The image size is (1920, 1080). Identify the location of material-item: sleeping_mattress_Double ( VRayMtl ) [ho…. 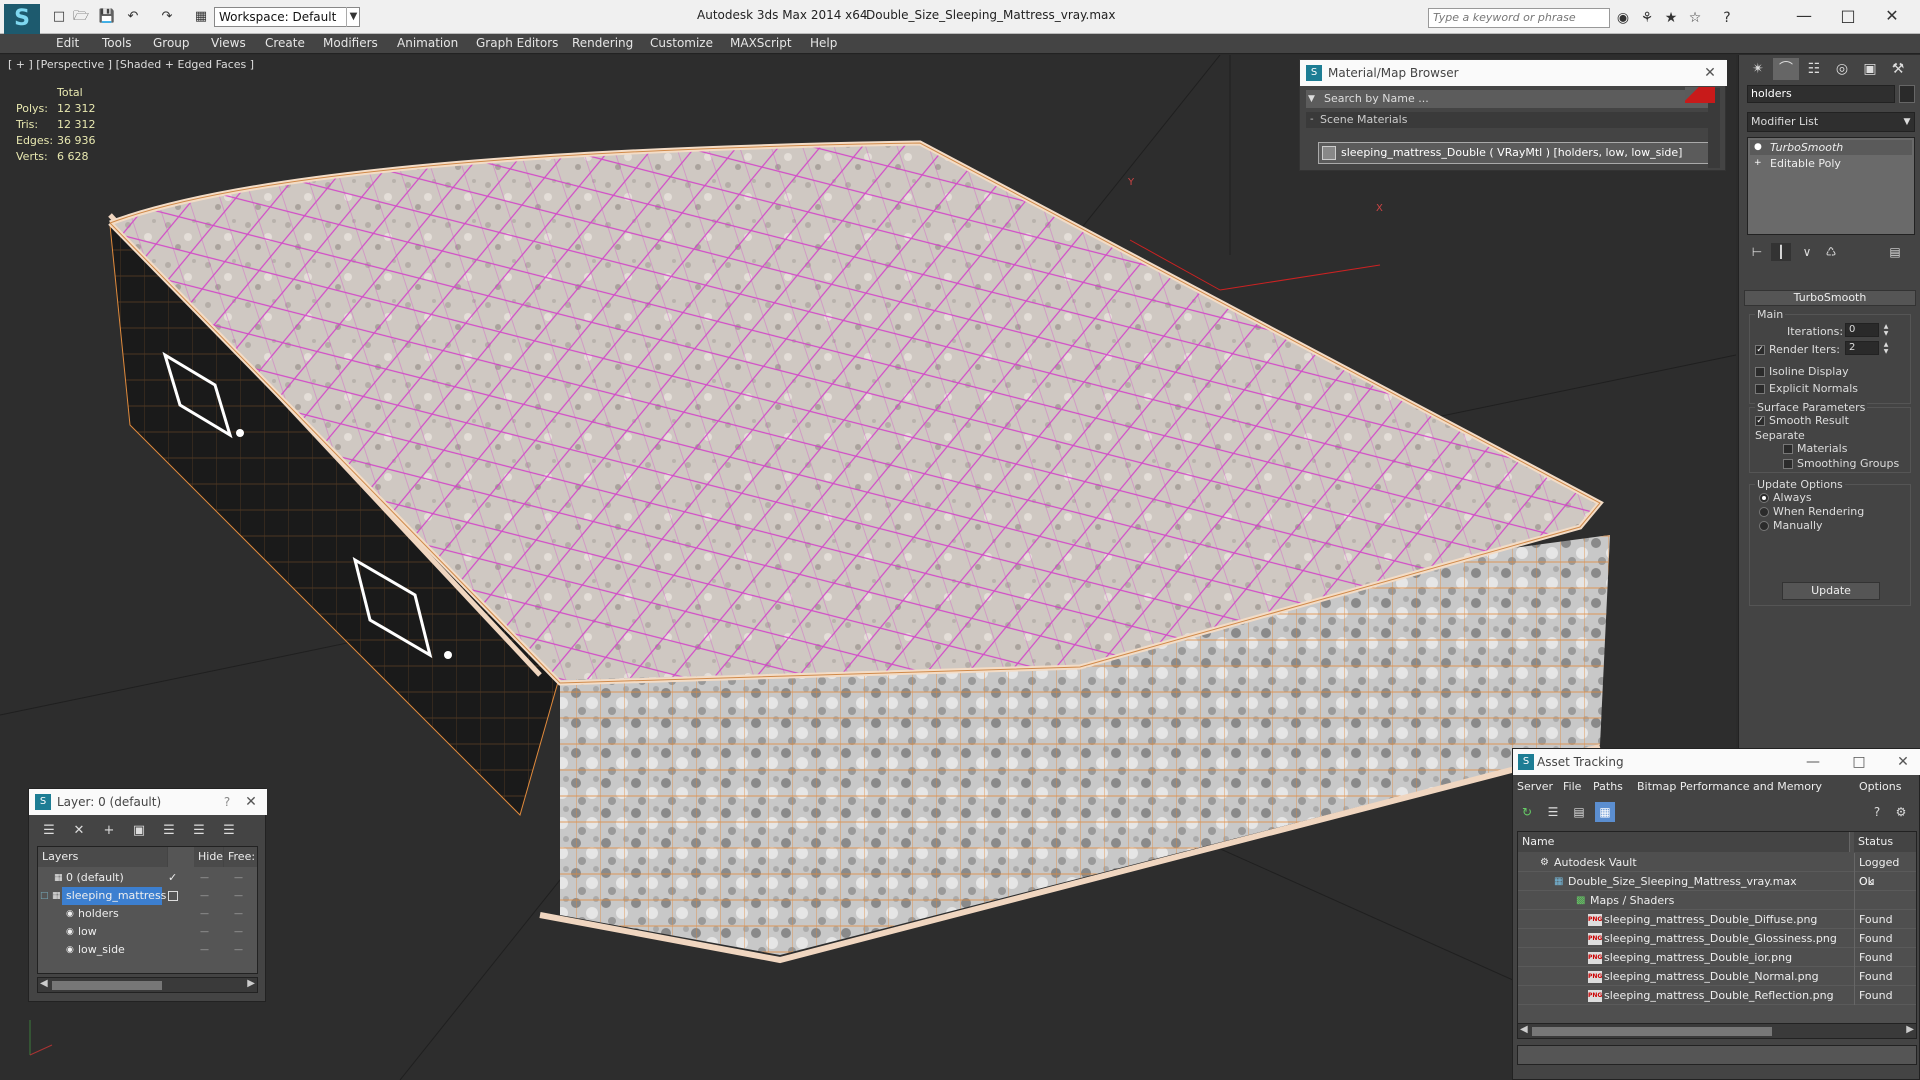
(1516, 153).